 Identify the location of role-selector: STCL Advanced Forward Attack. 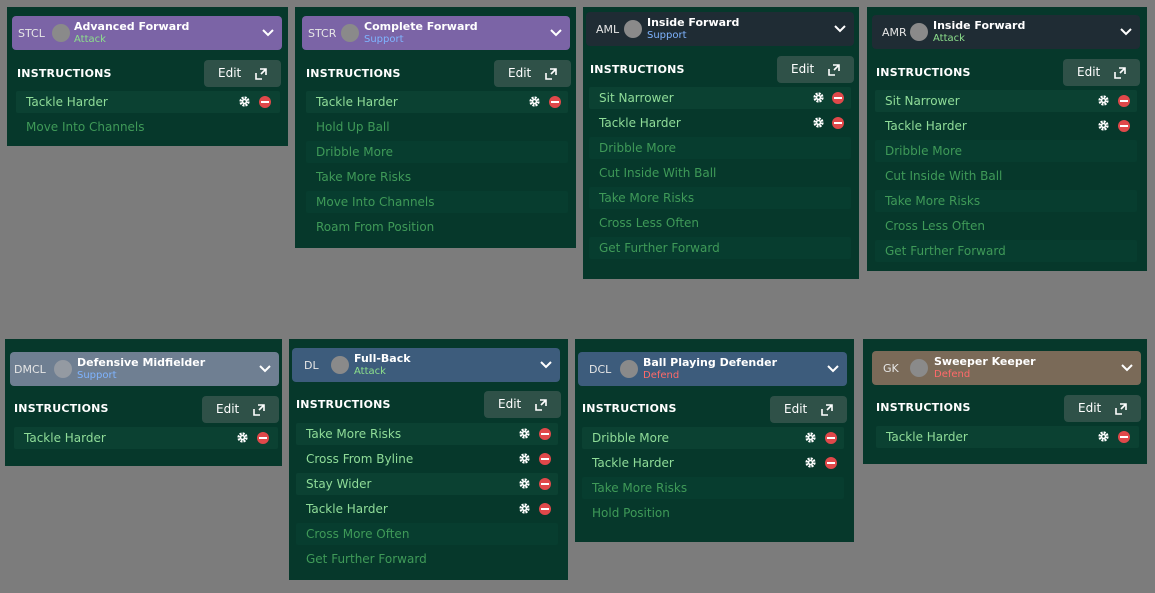
(147, 33).